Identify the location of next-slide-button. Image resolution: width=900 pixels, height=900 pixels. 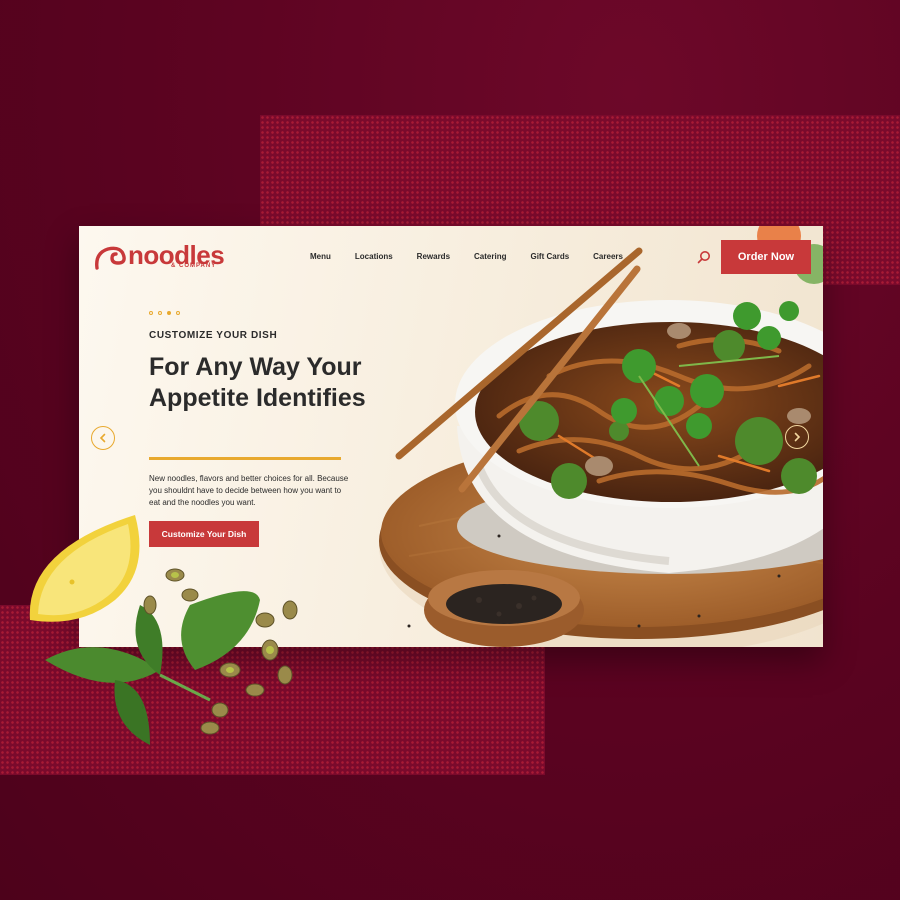
(797, 437).